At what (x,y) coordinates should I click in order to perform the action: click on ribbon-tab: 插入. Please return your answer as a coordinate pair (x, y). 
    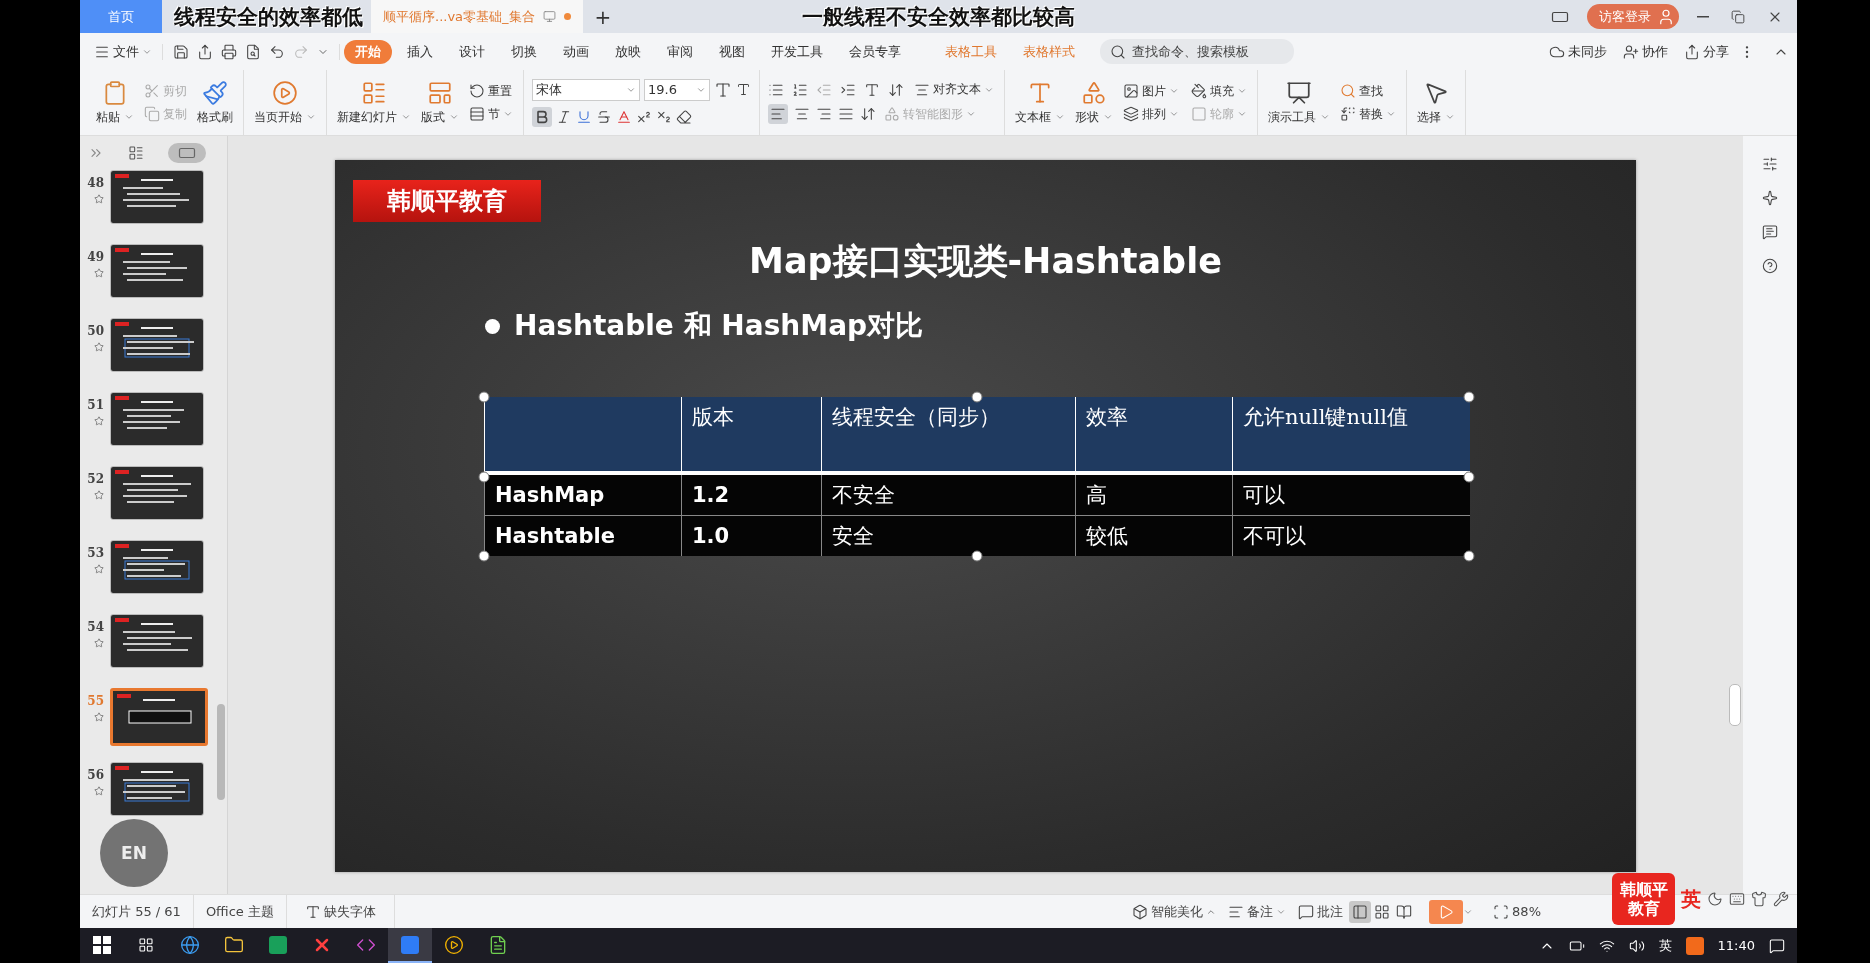
    Looking at the image, I should click on (420, 51).